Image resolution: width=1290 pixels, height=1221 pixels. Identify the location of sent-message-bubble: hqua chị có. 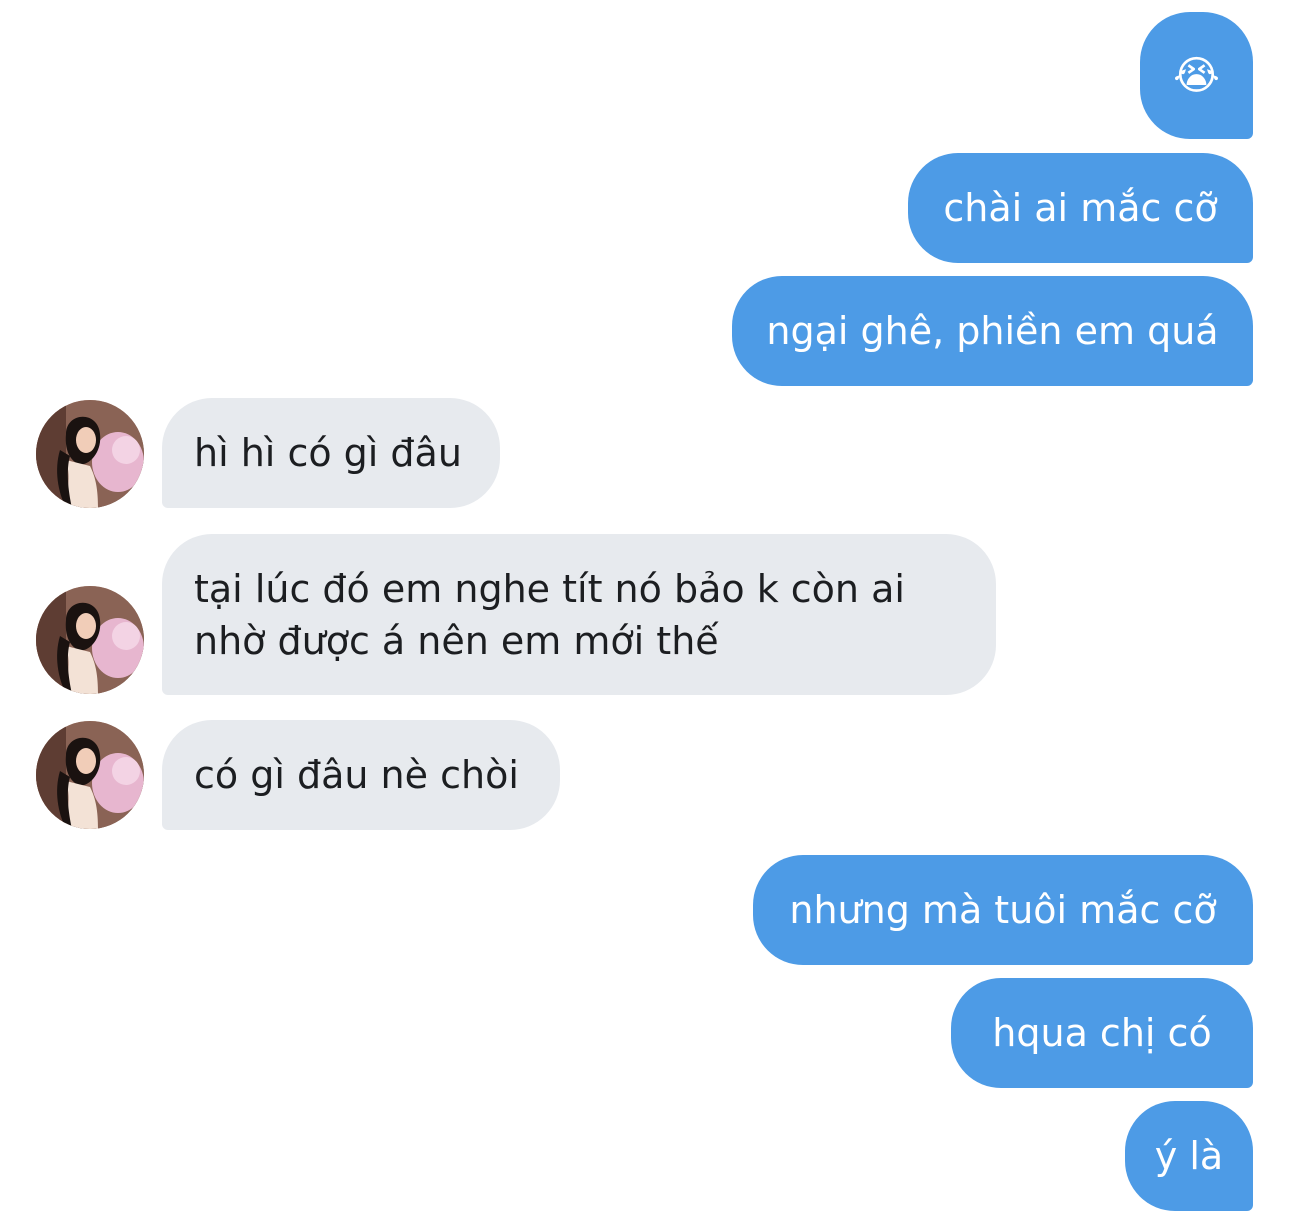
(1102, 1033).